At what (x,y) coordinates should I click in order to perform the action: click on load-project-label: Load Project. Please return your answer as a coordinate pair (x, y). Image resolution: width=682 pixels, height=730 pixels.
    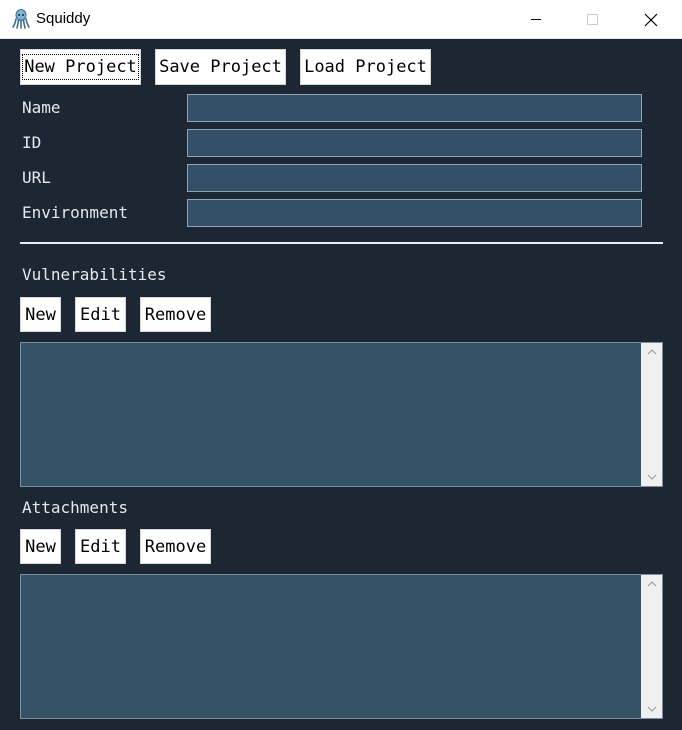
    Looking at the image, I should click on (365, 67).